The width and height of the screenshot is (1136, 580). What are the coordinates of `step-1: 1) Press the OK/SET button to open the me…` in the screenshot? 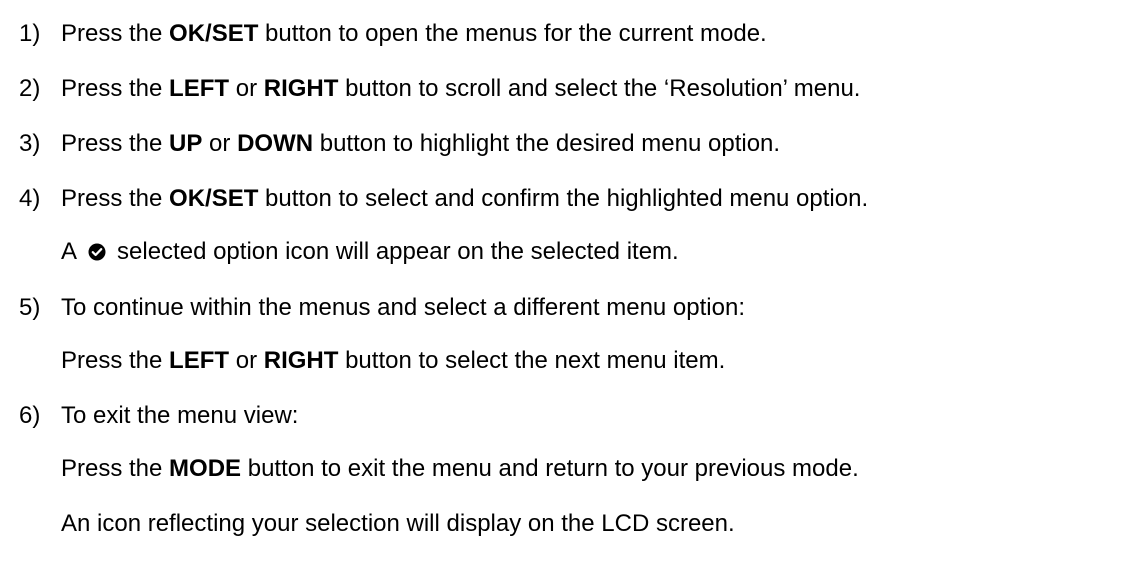 It's located at (393, 34).